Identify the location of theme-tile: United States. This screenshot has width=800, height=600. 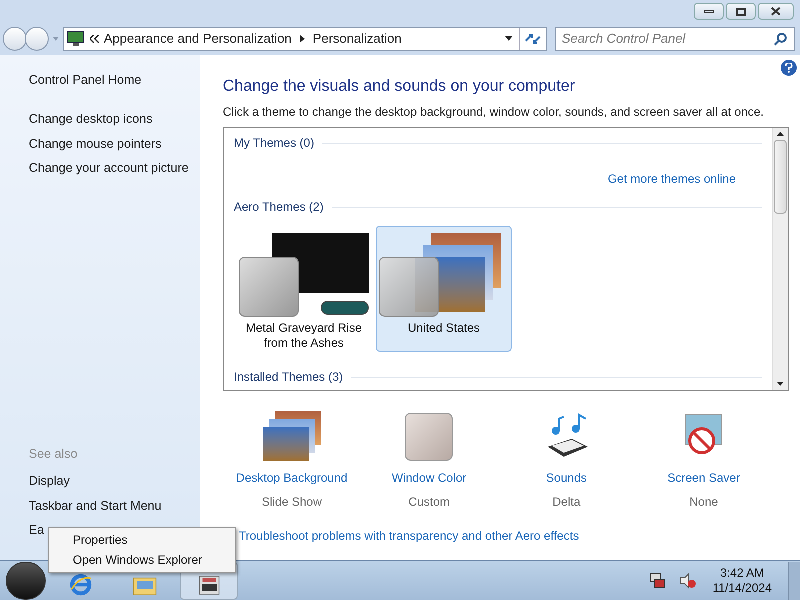
(444, 289).